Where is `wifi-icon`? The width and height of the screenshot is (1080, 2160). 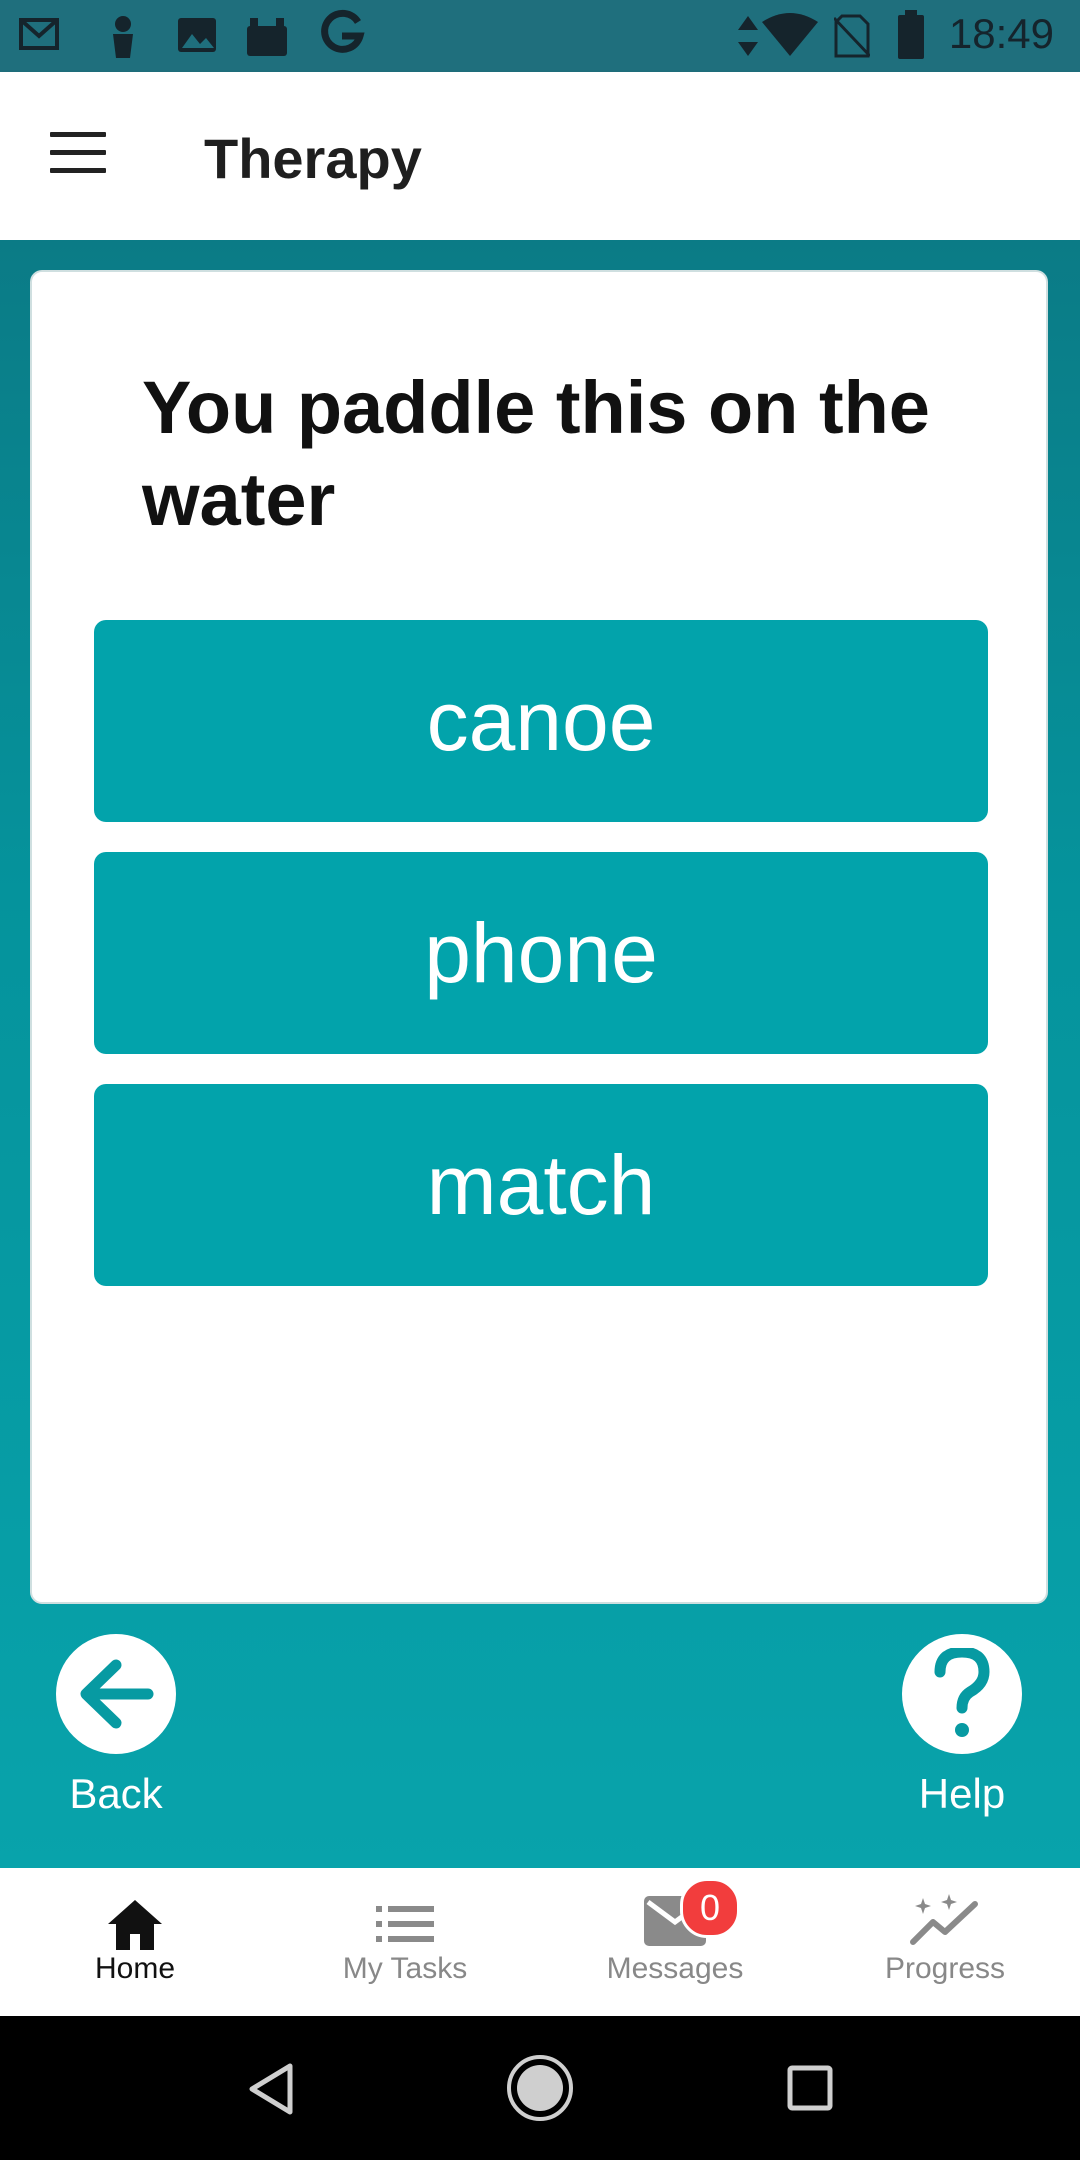
wifi-icon is located at coordinates (790, 37).